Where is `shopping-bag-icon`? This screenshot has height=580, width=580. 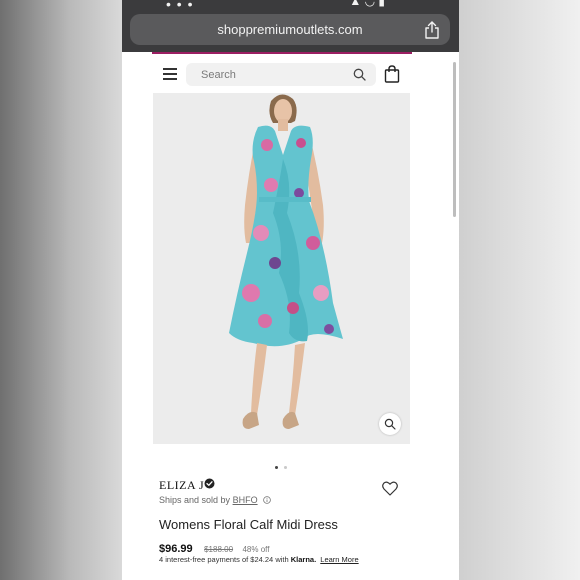
shopping-bag-icon is located at coordinates (392, 74).